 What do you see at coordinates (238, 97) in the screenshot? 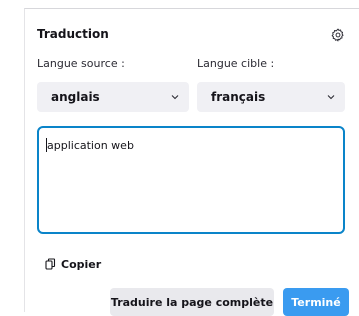
I see `target-language-value: français` at bounding box center [238, 97].